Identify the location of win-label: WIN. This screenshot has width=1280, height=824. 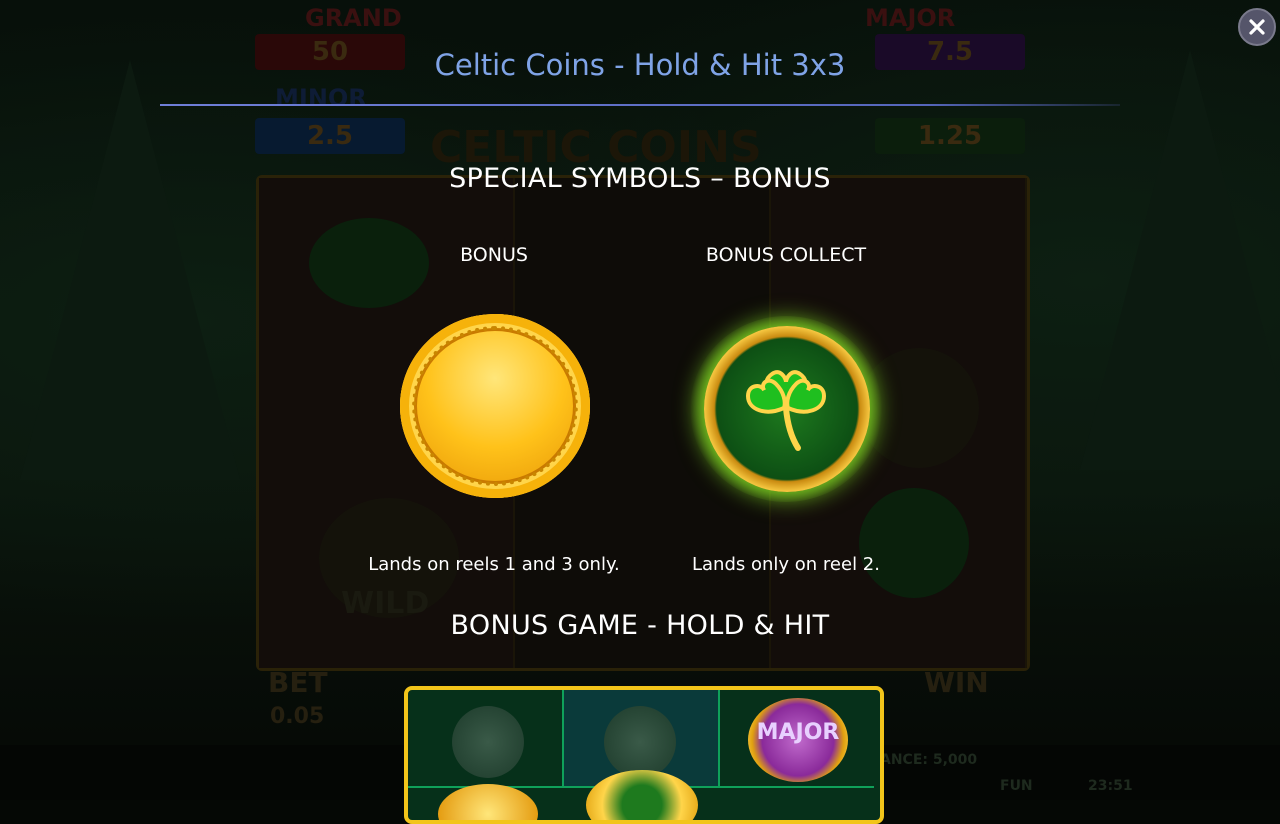
(956, 682).